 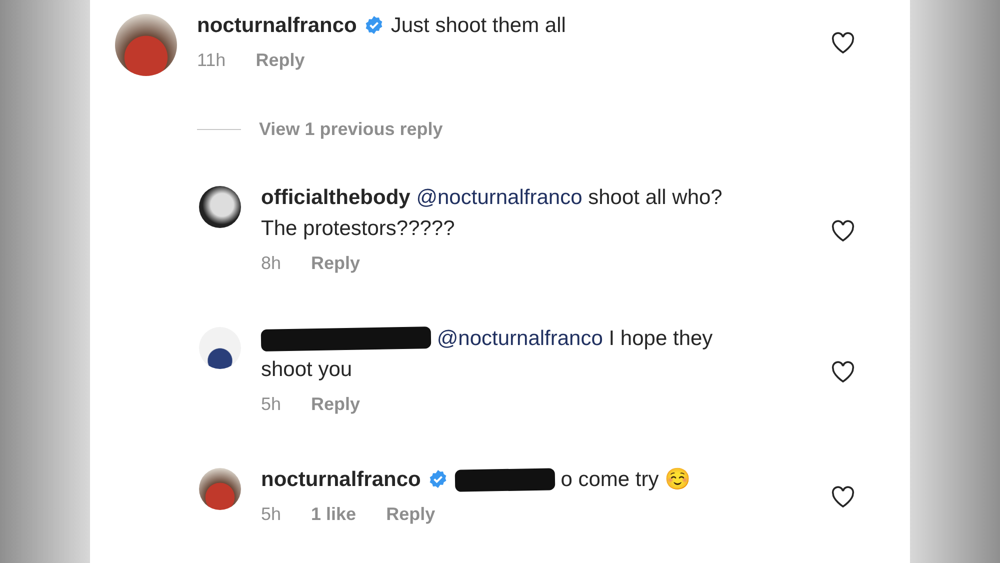 What do you see at coordinates (333, 514) in the screenshot?
I see `likes-link: 1 like` at bounding box center [333, 514].